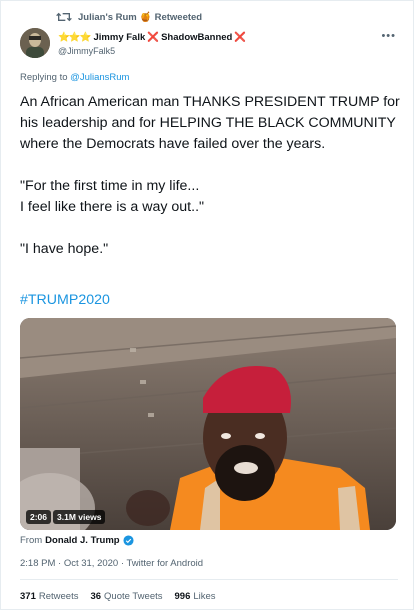  What do you see at coordinates (96, 596) in the screenshot?
I see `quote-tweets-count: 36` at bounding box center [96, 596].